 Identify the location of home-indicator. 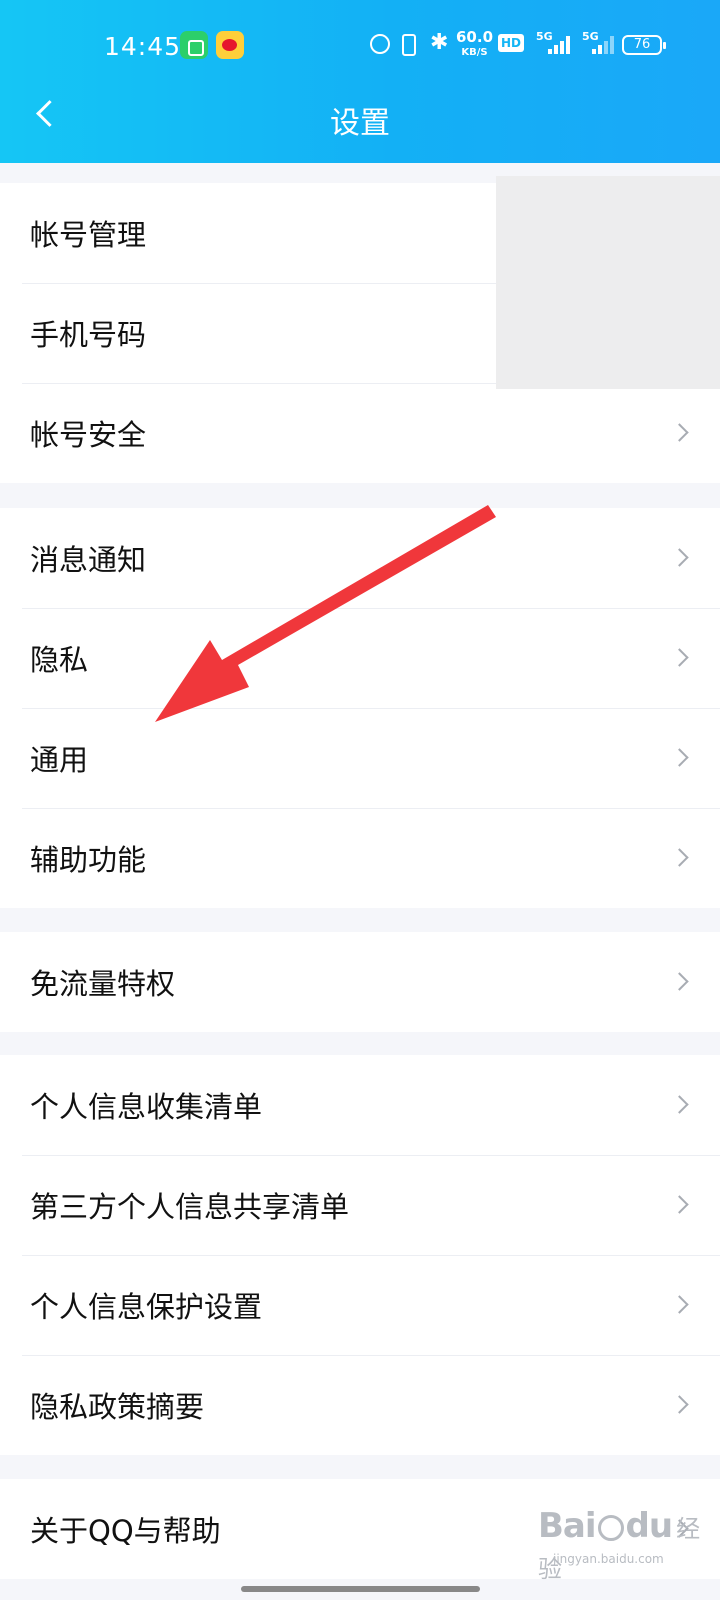
(360, 1589).